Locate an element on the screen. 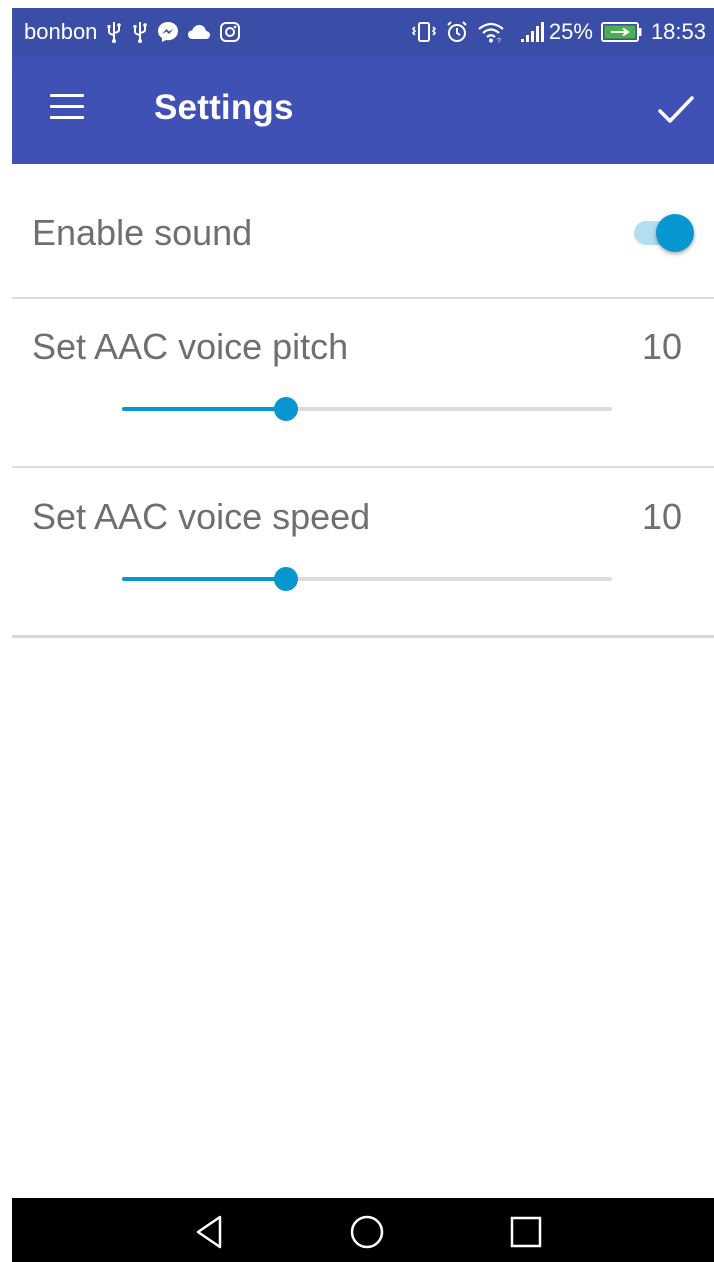 Image resolution: width=714 pixels, height=1262 pixels. home-icon is located at coordinates (367, 1232).